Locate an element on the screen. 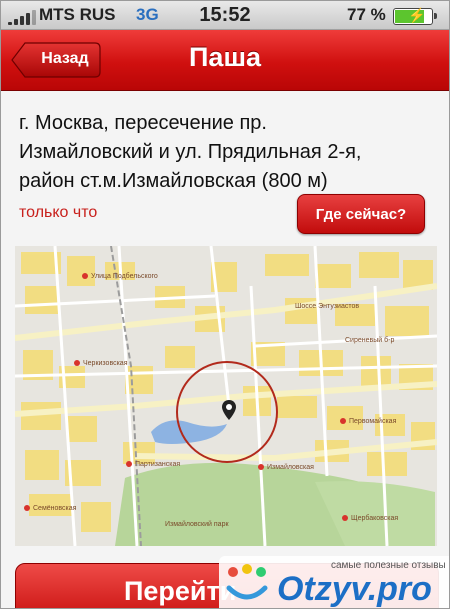 This screenshot has height=609, width=450. map-label: Первомайская is located at coordinates (373, 421).